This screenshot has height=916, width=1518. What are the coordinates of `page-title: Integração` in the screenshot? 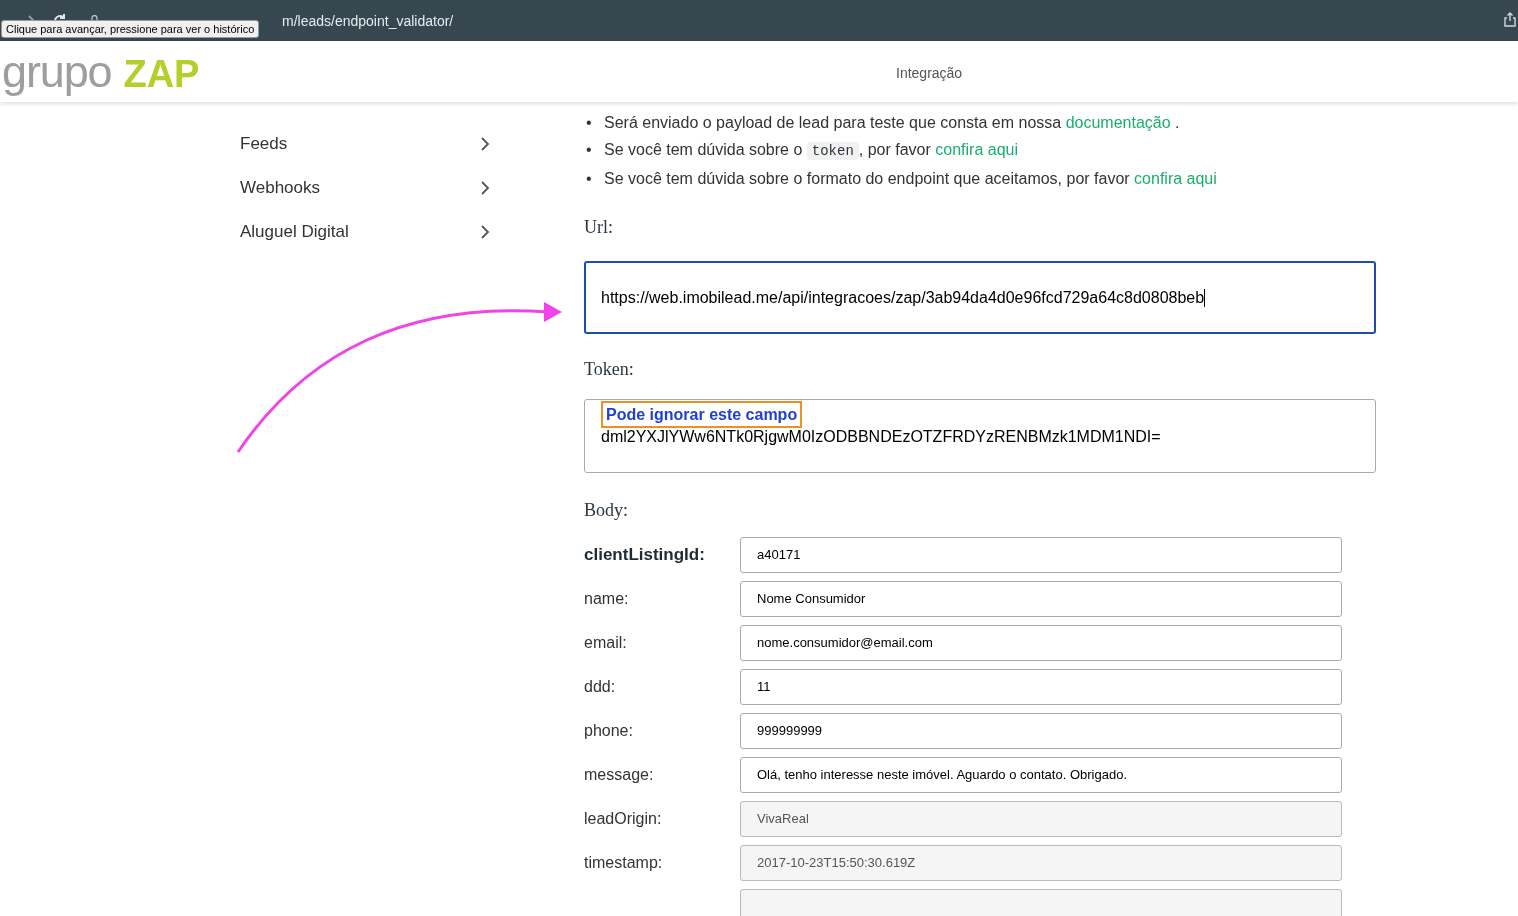 It's located at (929, 73).